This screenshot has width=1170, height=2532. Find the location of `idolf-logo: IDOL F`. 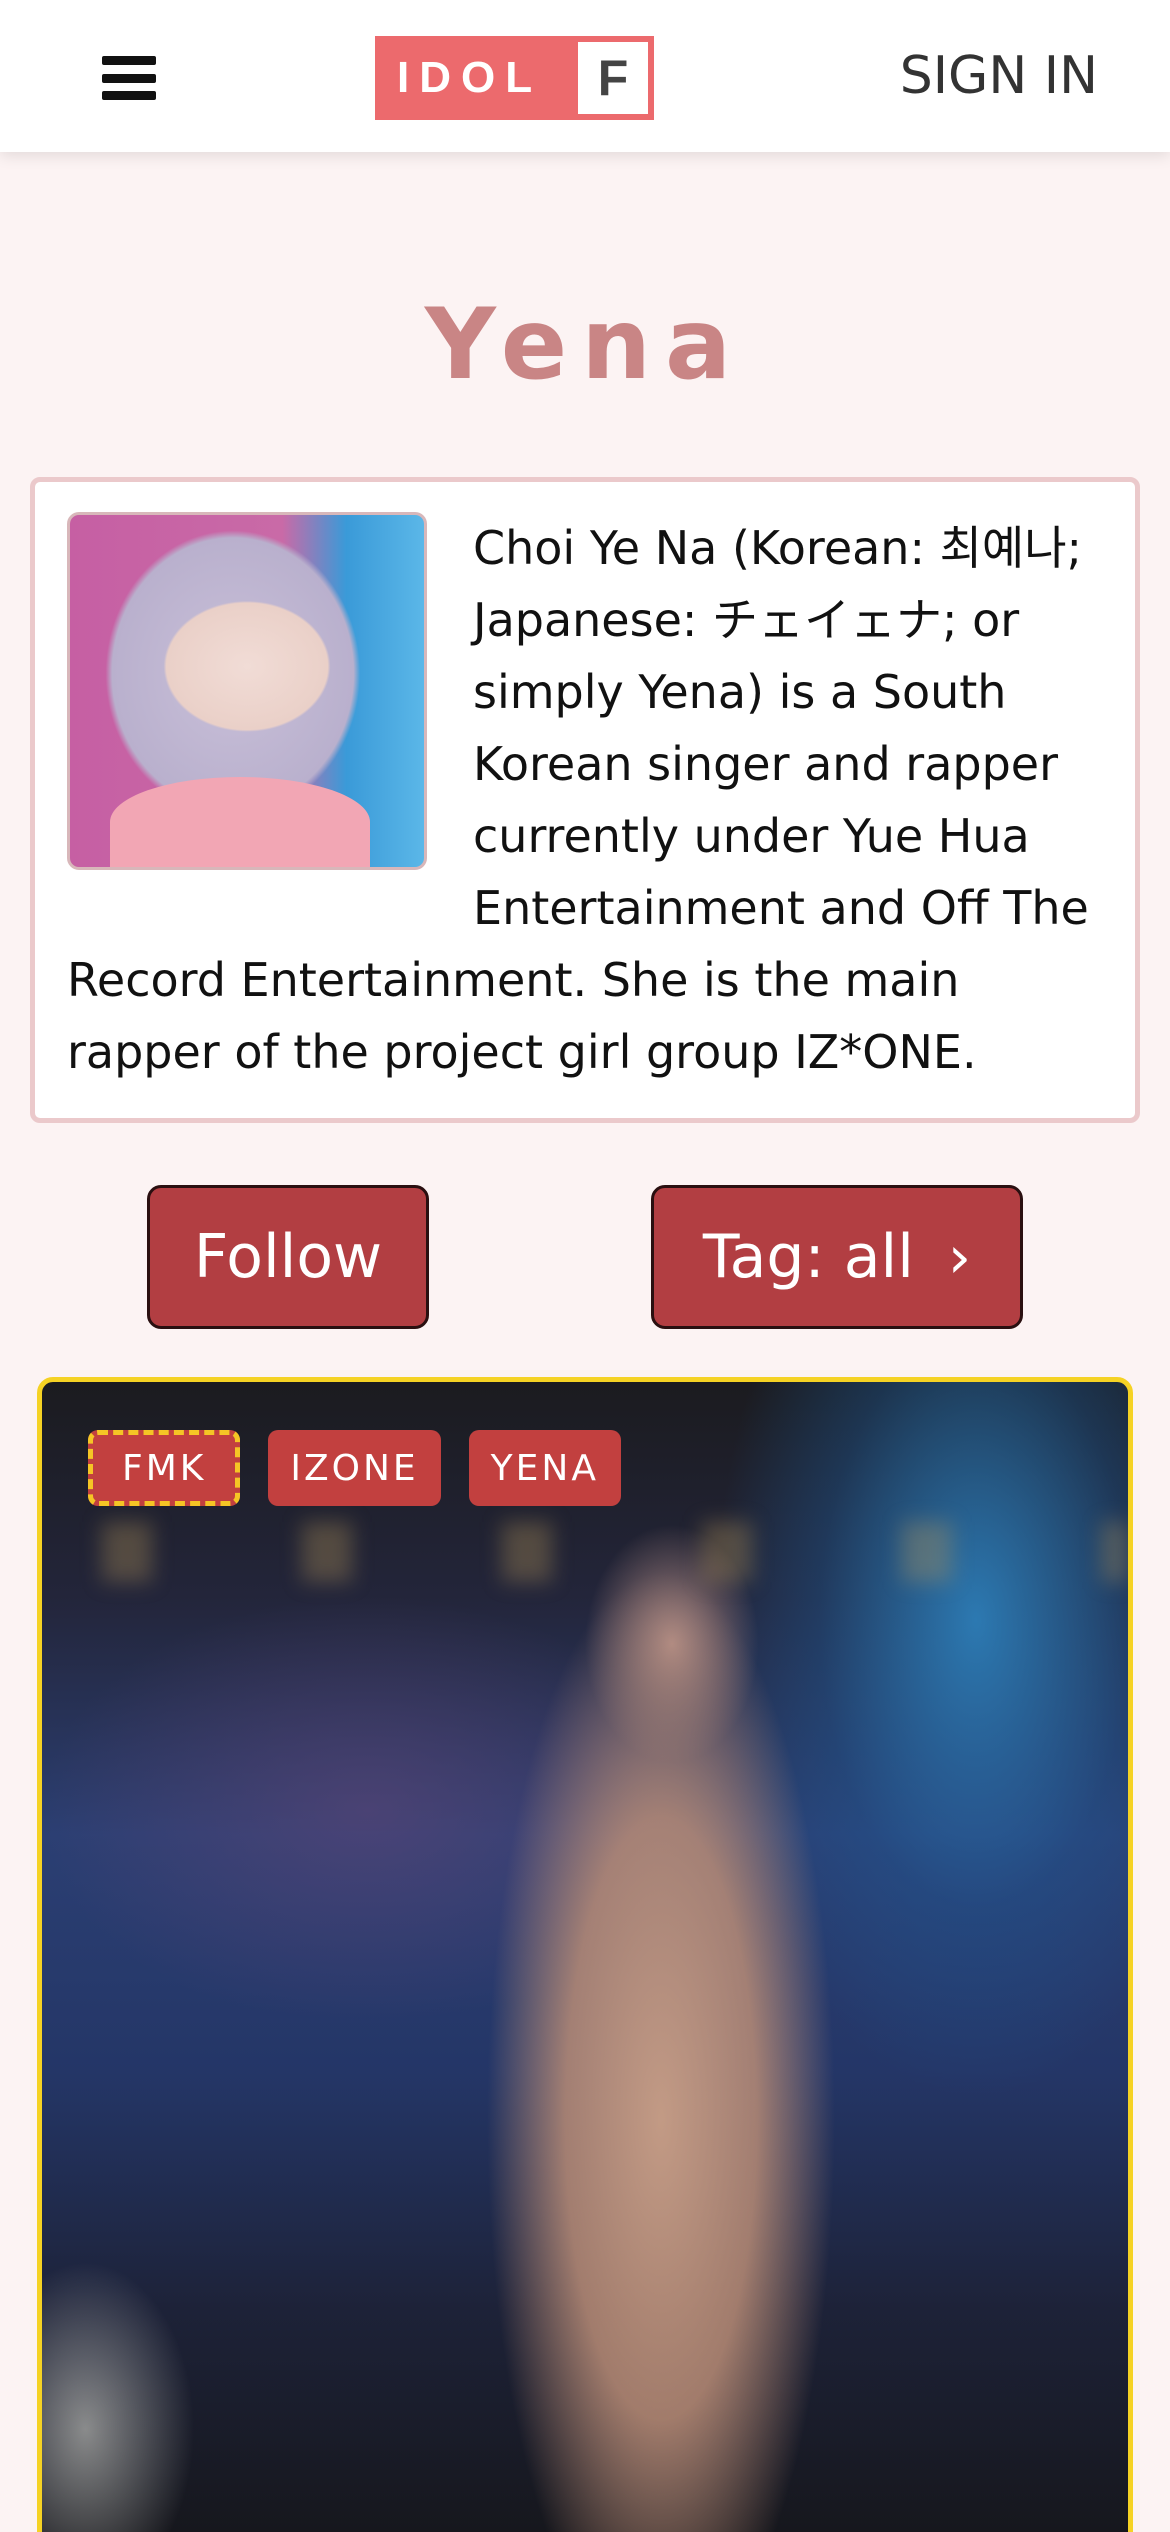

idolf-logo: IDOL F is located at coordinates (514, 78).